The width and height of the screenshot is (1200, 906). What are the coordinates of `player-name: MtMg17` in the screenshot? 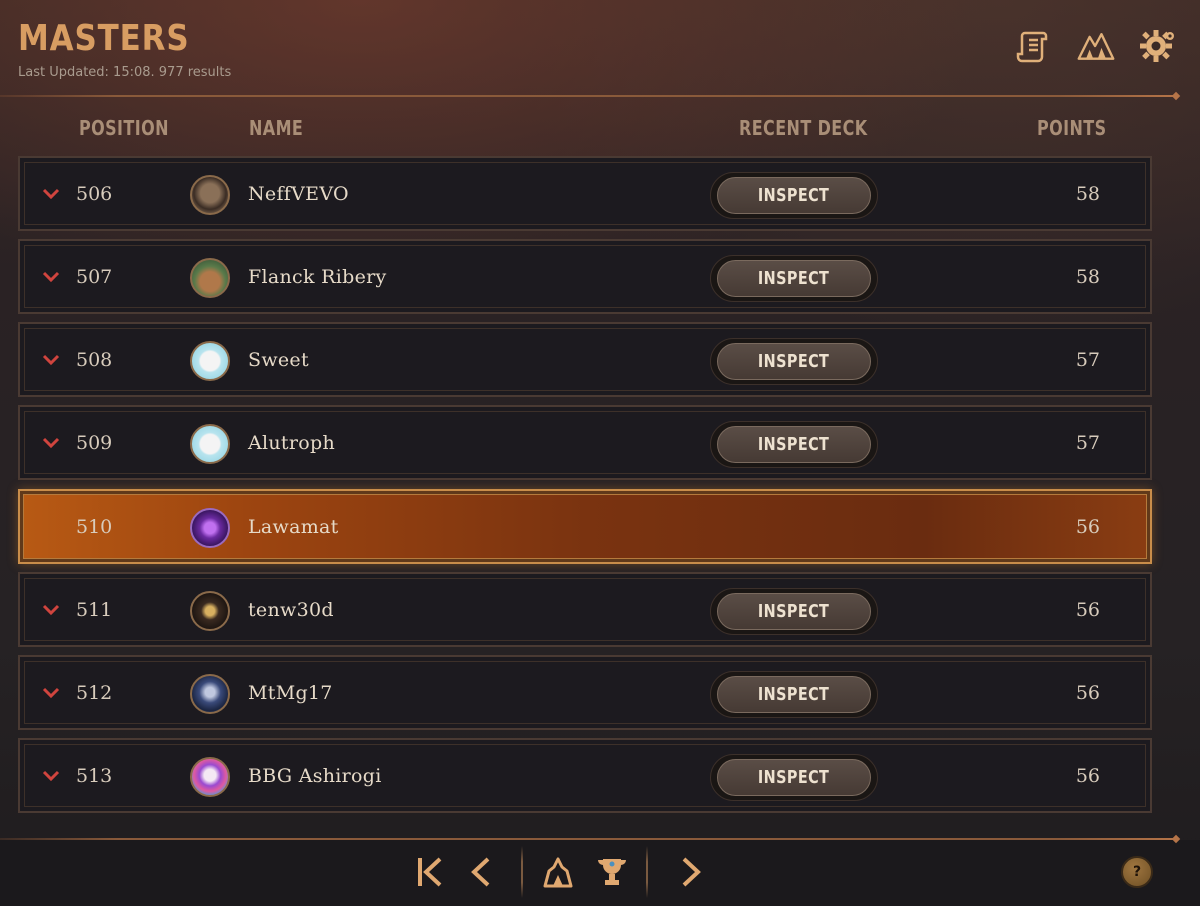 It's located at (290, 693).